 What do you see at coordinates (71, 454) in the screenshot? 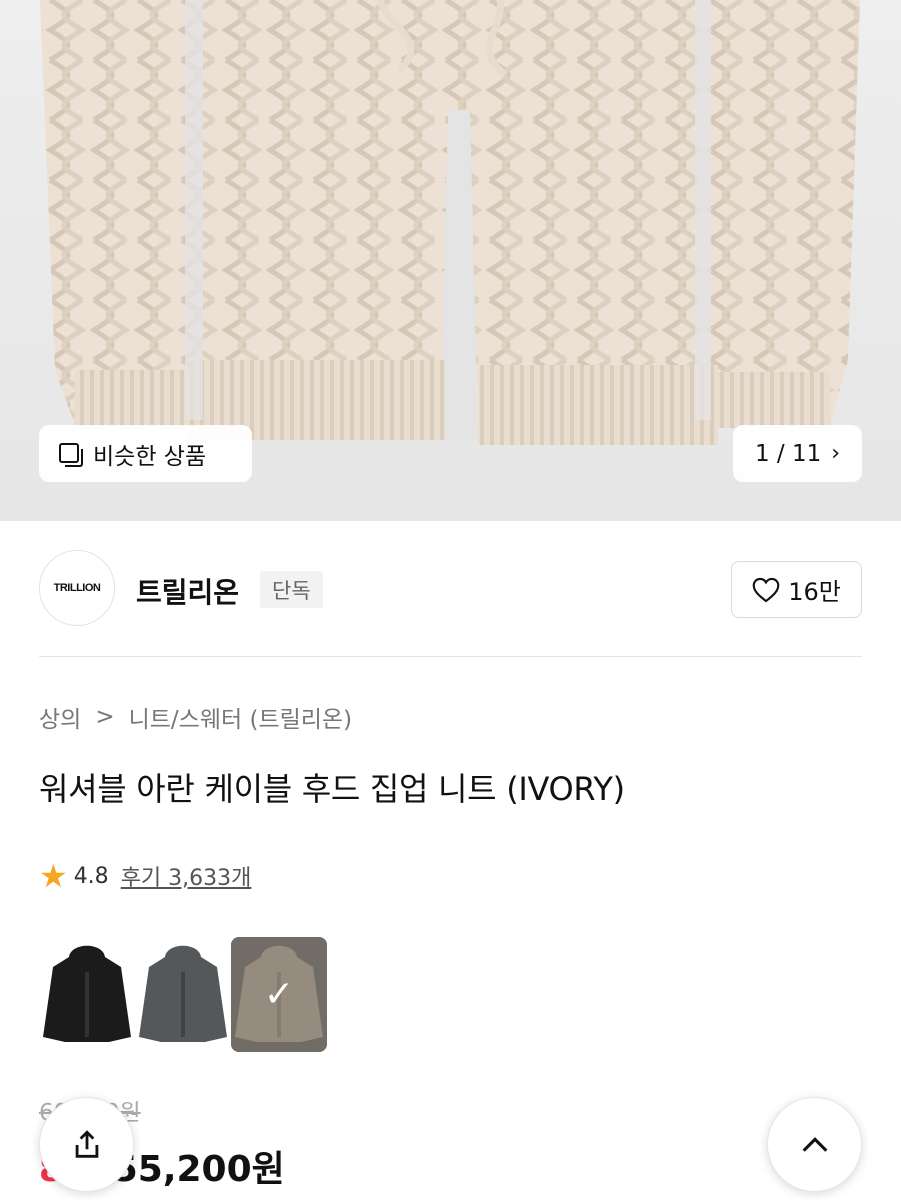
I see `copy-icon` at bounding box center [71, 454].